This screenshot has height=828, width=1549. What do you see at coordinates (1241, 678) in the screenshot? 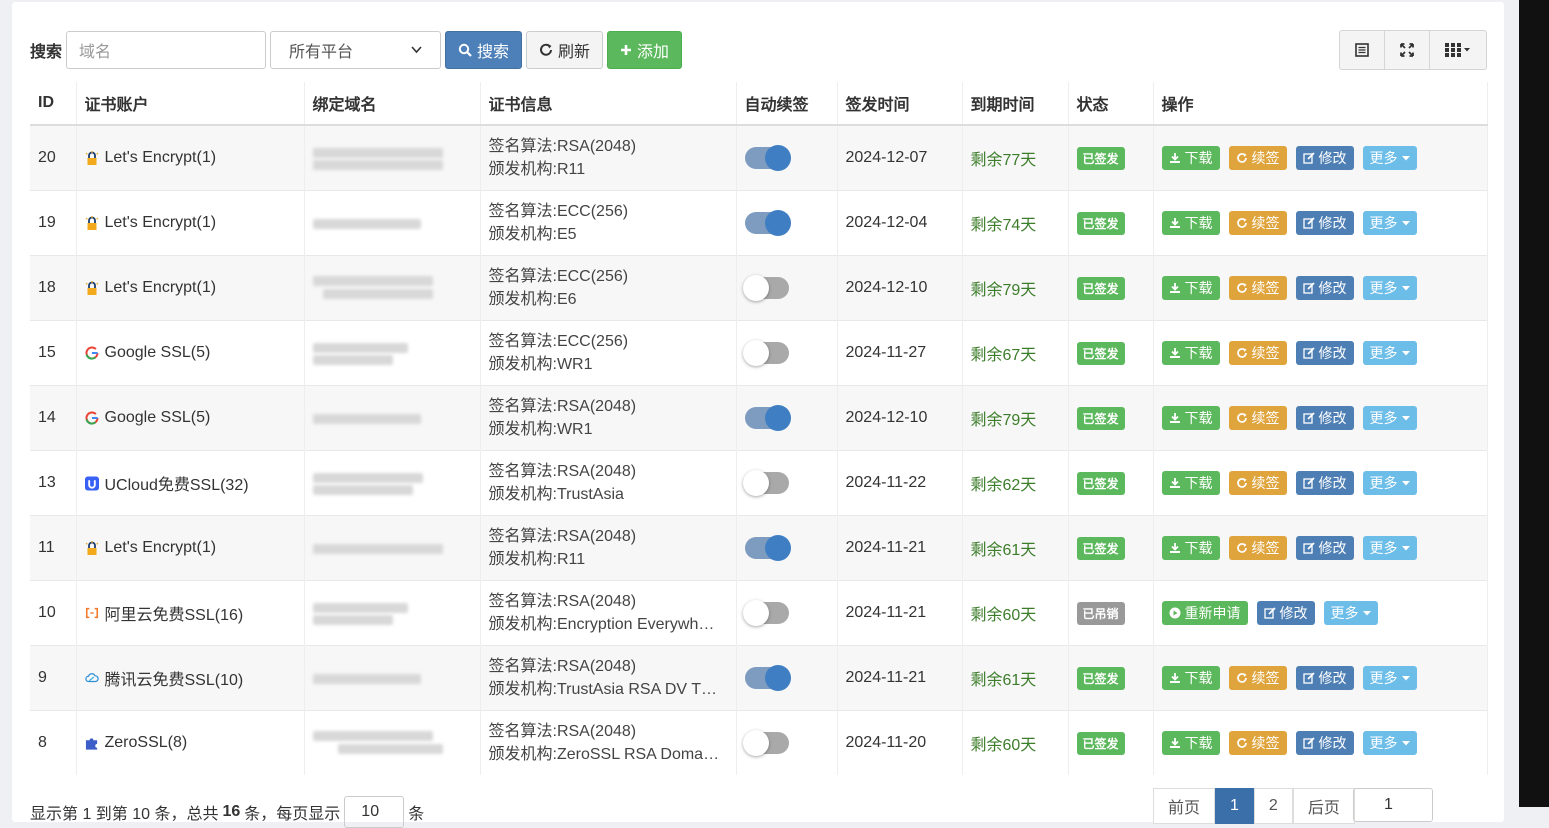
I see `renew-icon` at bounding box center [1241, 678].